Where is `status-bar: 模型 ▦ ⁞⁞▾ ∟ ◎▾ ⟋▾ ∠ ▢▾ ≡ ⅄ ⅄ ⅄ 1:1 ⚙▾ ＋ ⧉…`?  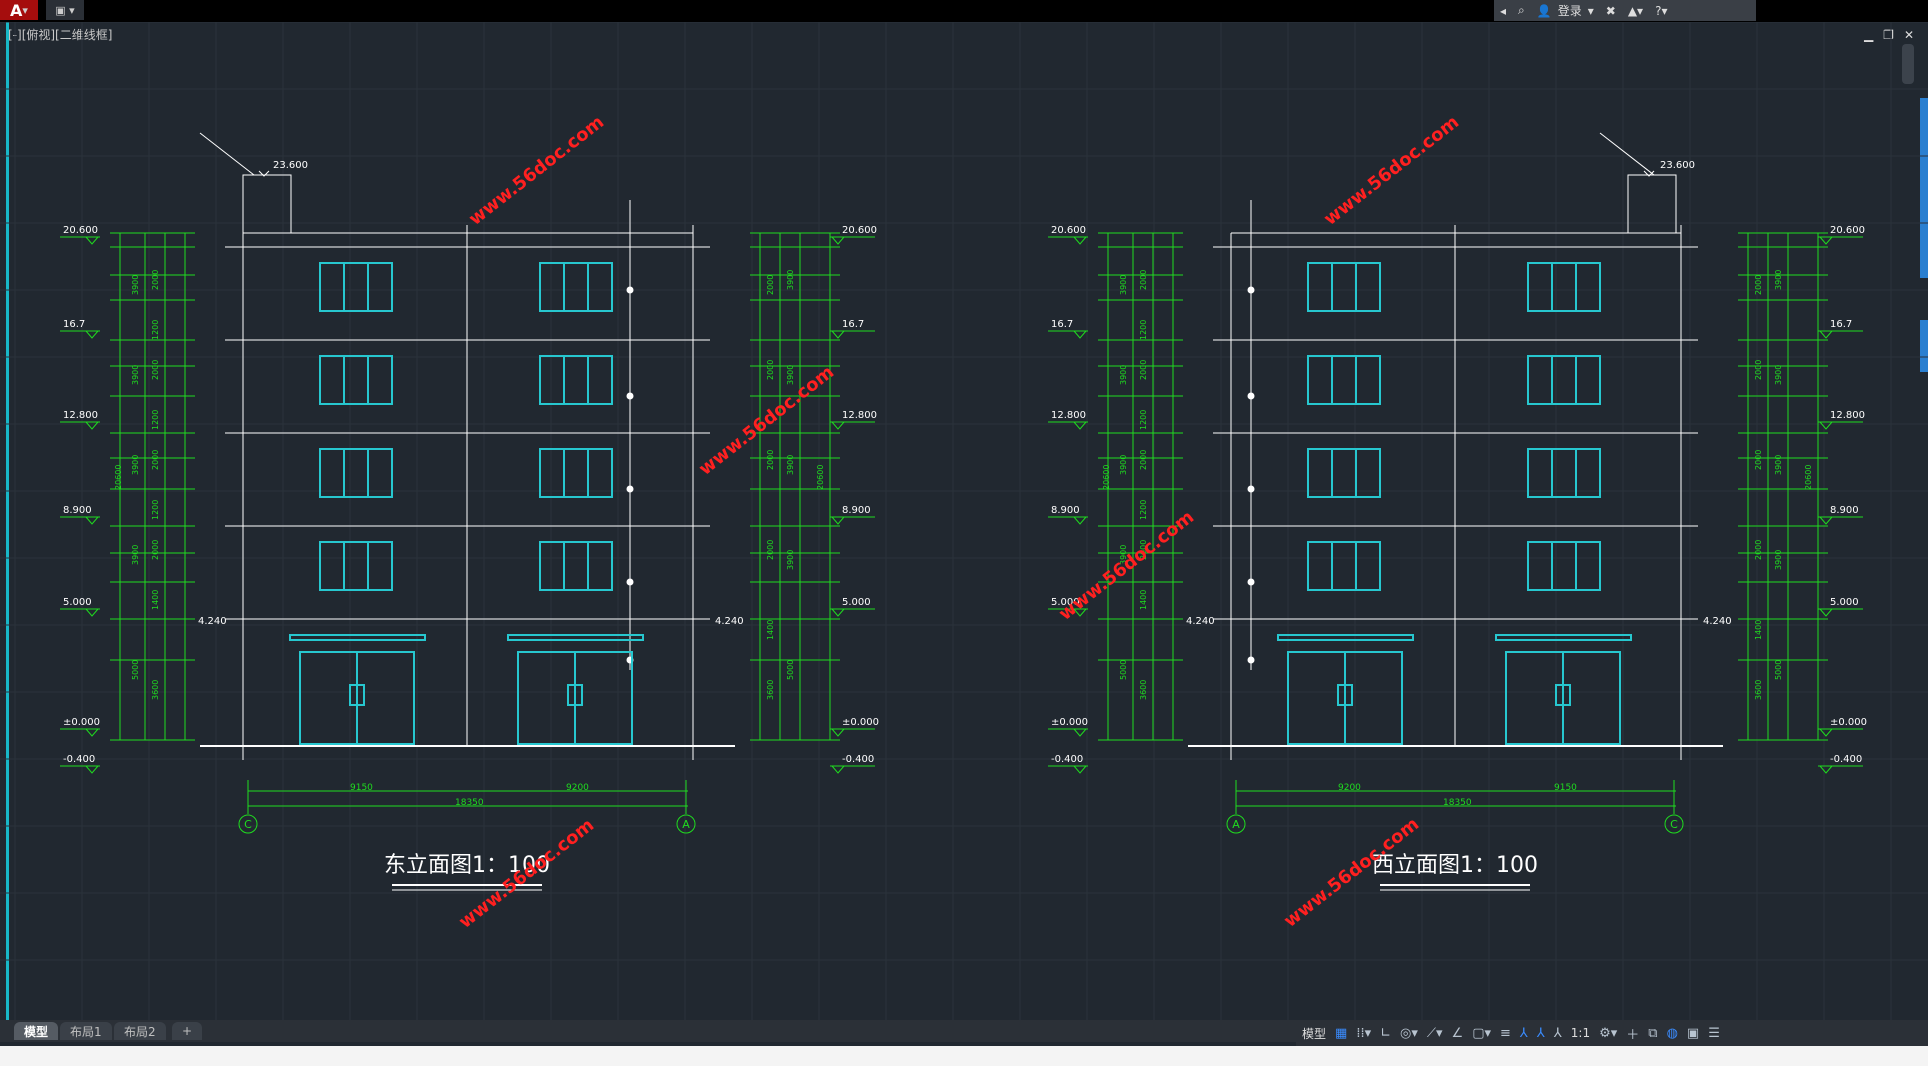 status-bar: 模型 ▦ ⁞⁞▾ ∟ ◎▾ ⟋▾ ∠ ▢▾ ≡ ⅄ ⅄ ⅄ 1:1 ⚙▾ ＋ ⧉… is located at coordinates (1612, 1033).